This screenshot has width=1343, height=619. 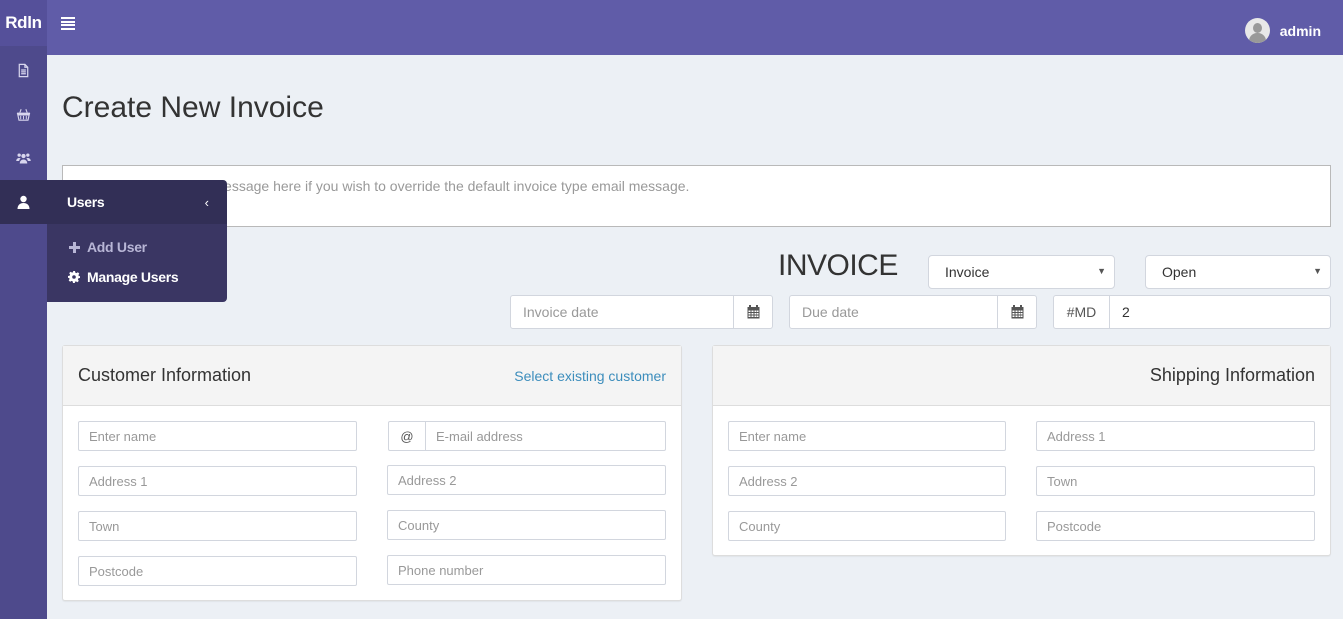 What do you see at coordinates (23, 309) in the screenshot?
I see `sidebar: Rdln` at bounding box center [23, 309].